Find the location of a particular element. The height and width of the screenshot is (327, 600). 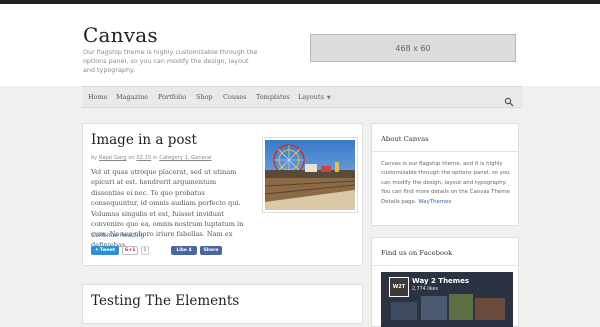

meta-author: Rajat Garg is located at coordinates (113, 158).